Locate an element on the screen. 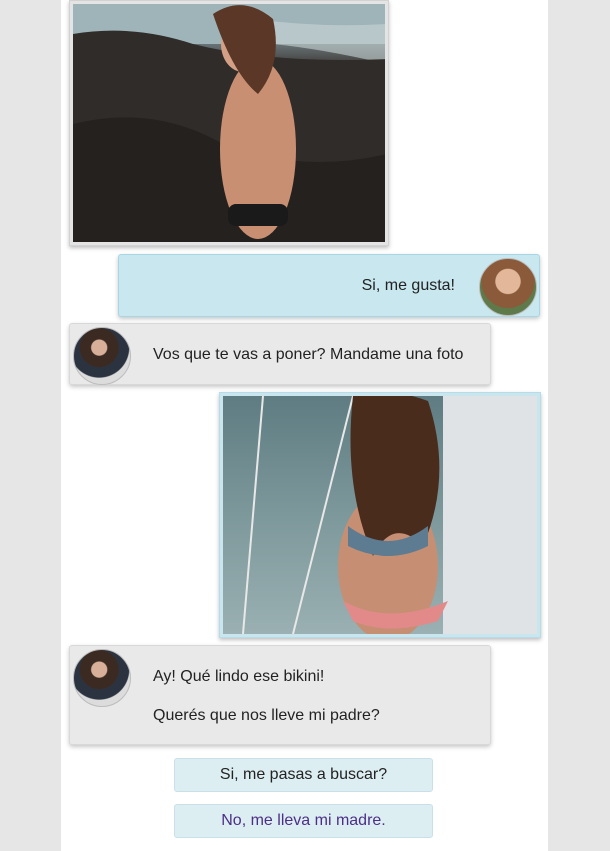 The image size is (610, 851). received-photo is located at coordinates (229, 123).